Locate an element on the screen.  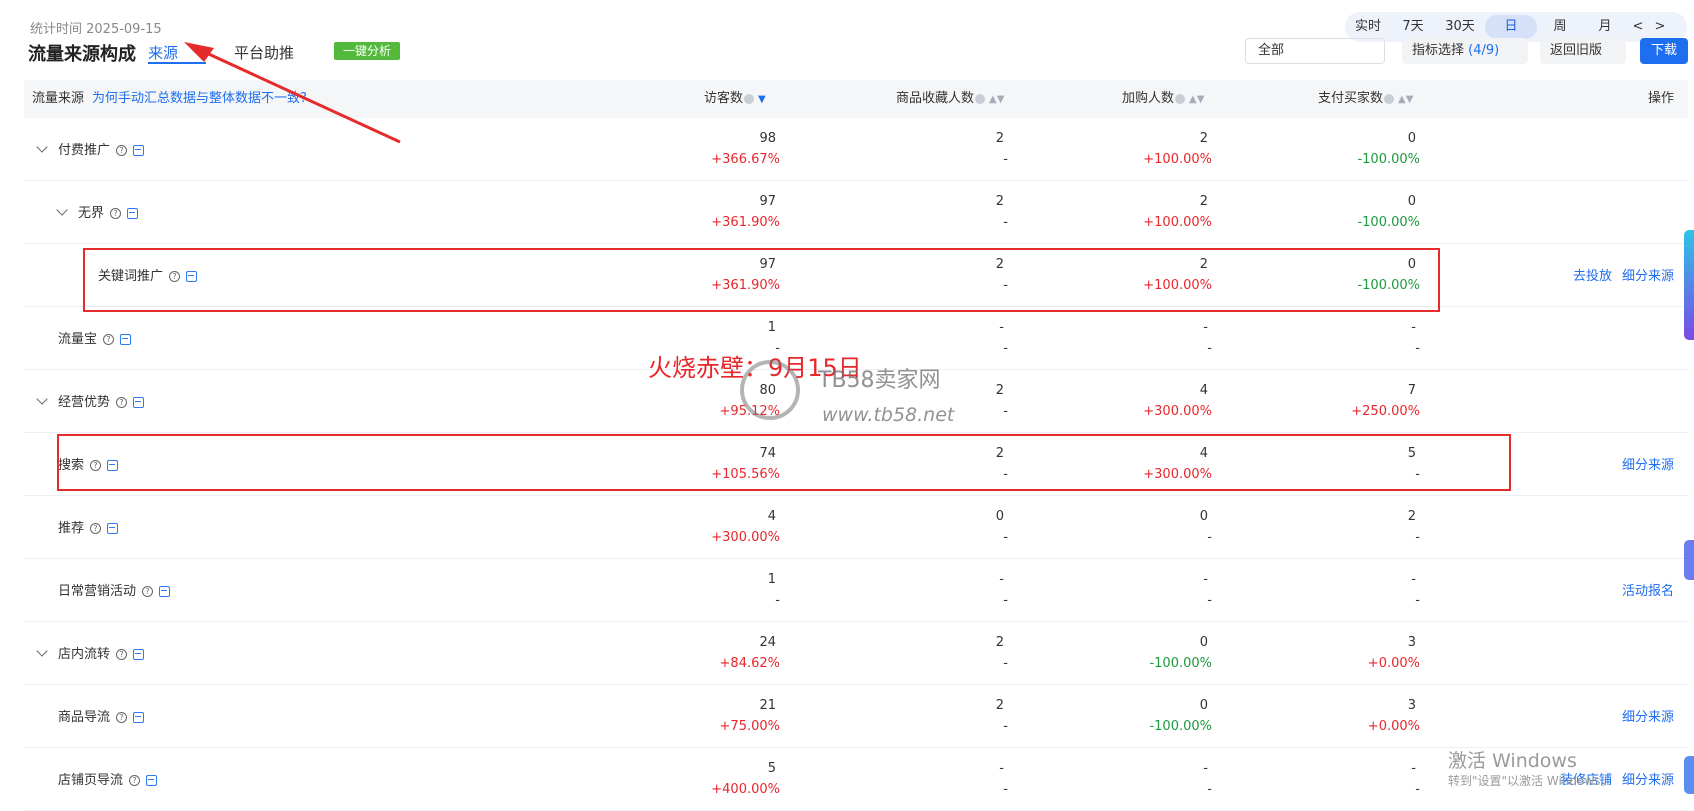
row-source-name: 店铺页导流? is located at coordinates (108, 778).